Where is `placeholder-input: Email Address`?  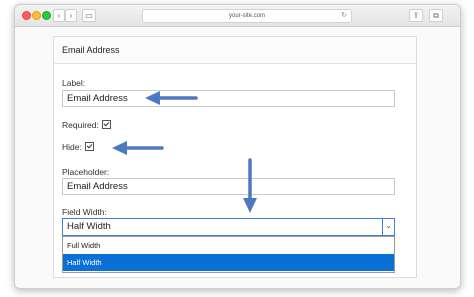 placeholder-input: Email Address is located at coordinates (228, 186).